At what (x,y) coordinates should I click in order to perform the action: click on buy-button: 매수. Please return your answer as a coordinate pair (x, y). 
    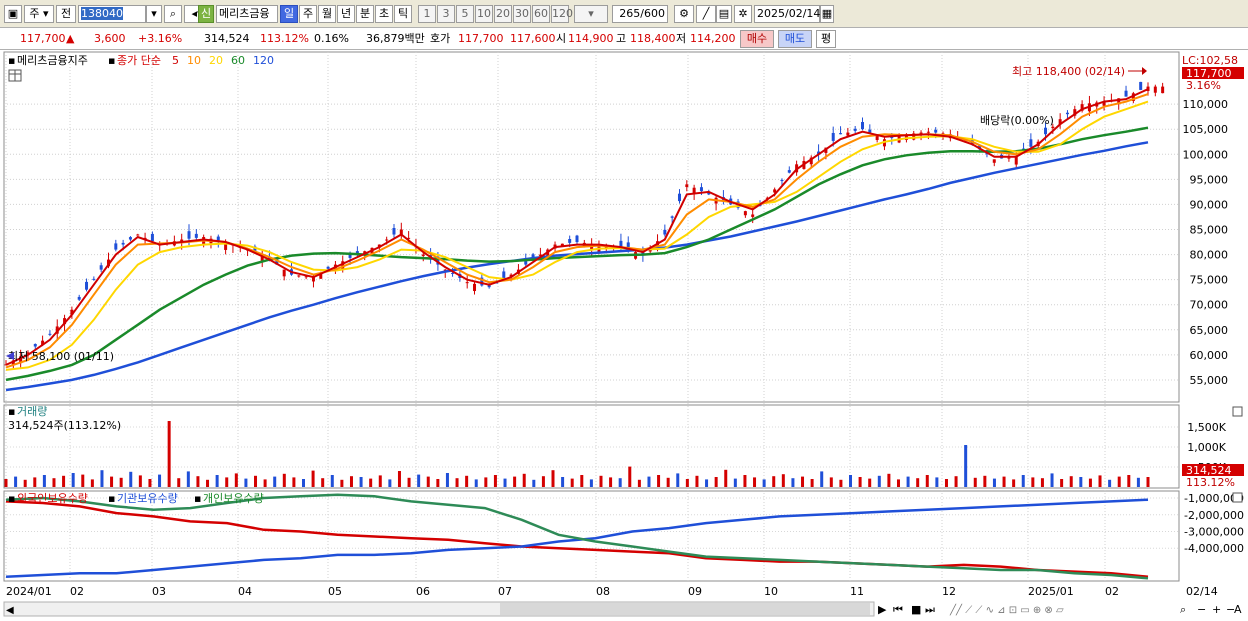
    Looking at the image, I should click on (757, 39).